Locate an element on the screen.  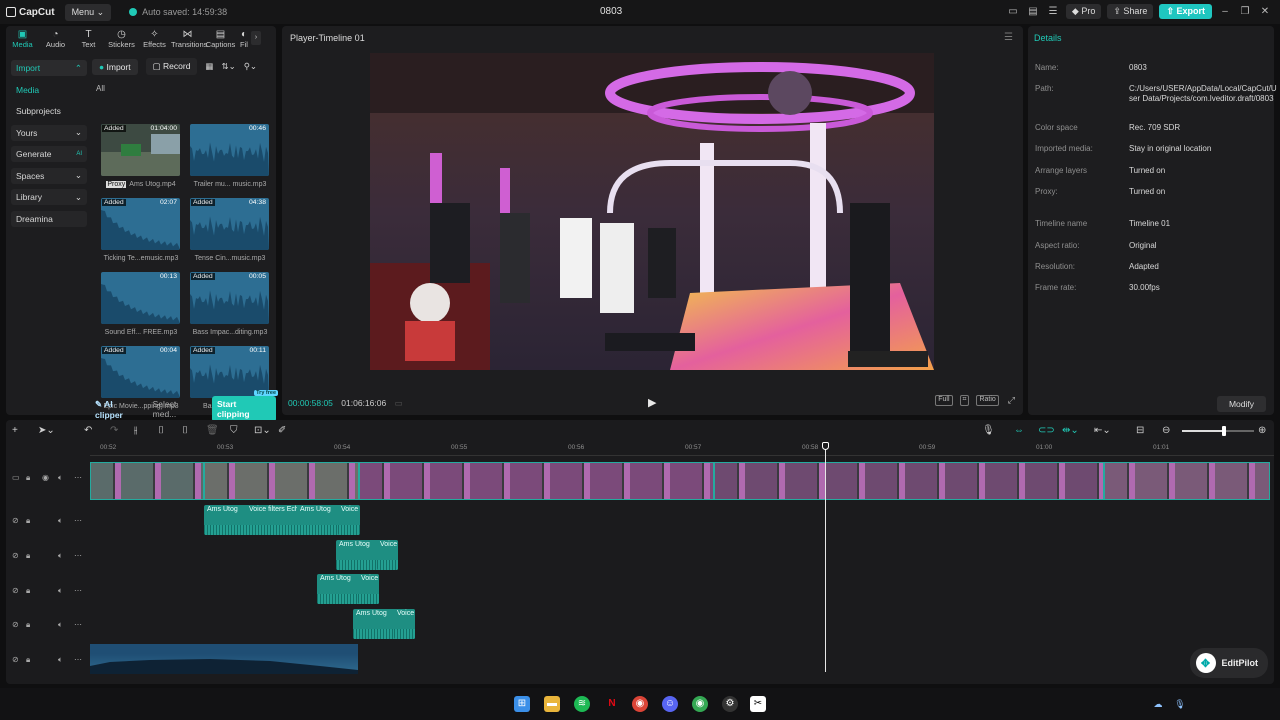
chrome-icon: ◉ is located at coordinates (640, 704).